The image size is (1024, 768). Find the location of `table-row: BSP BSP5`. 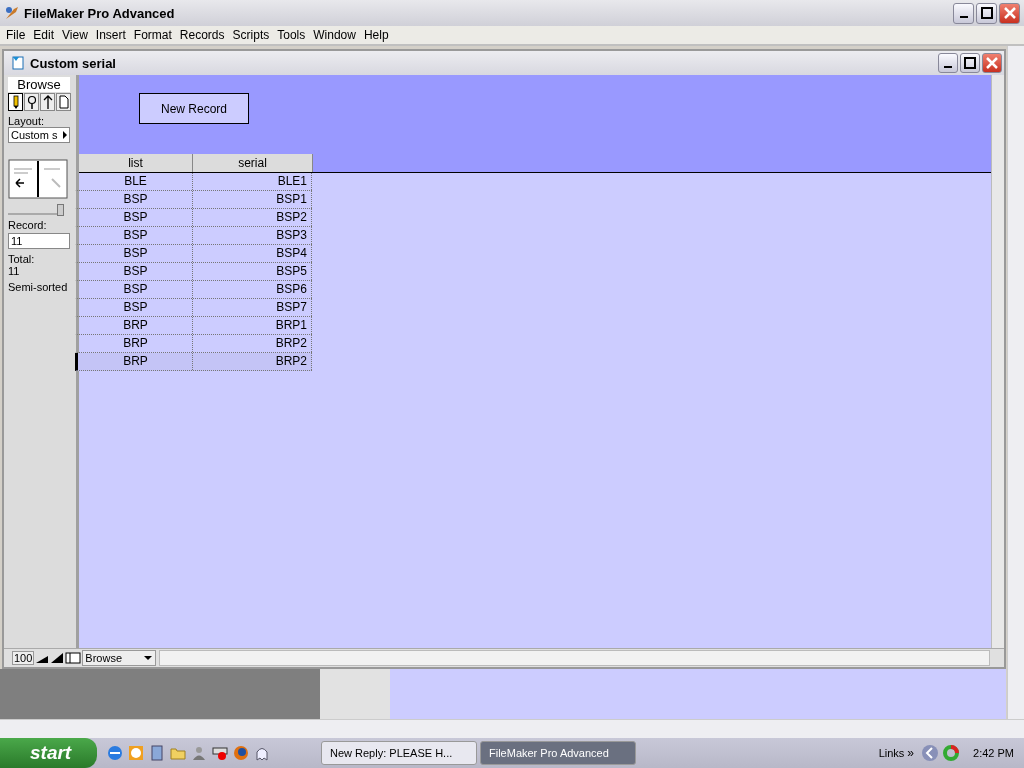

table-row: BSP BSP5 is located at coordinates (193, 272).